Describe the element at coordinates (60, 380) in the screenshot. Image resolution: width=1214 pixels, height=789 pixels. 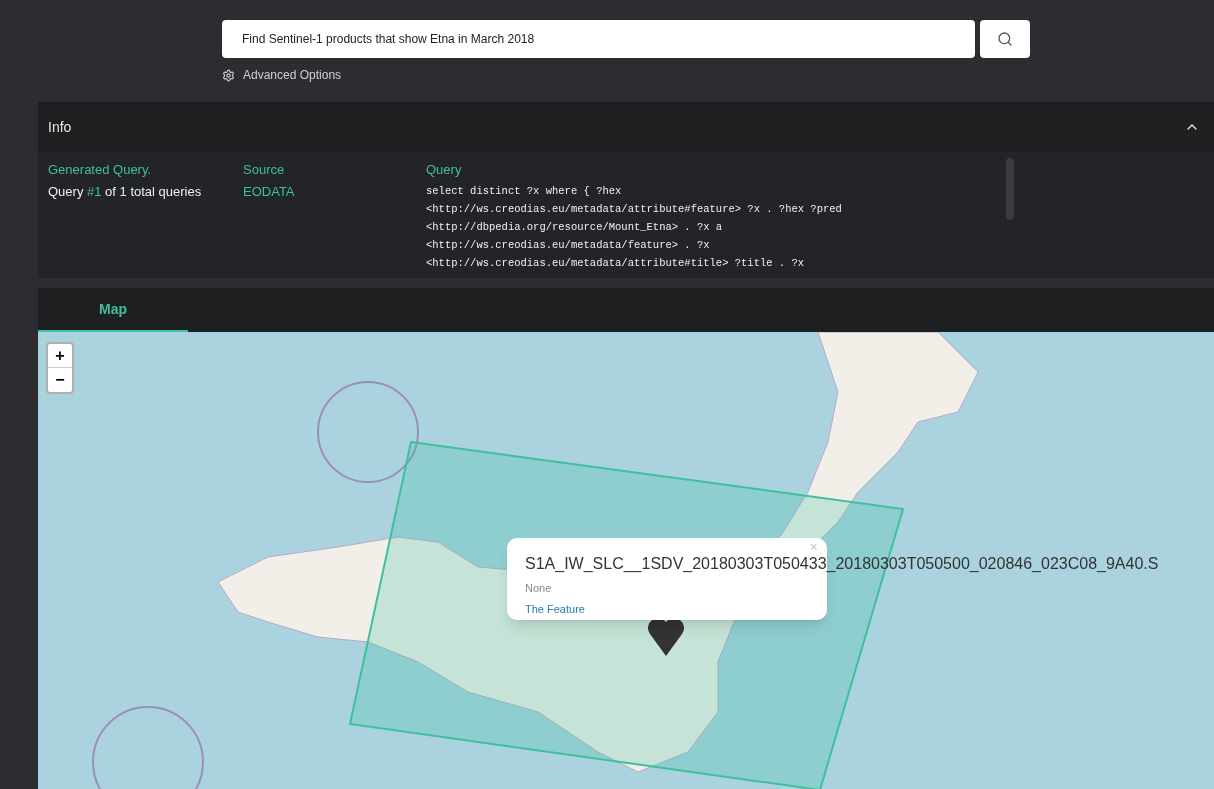
I see `zoom-out-button: −` at that location.